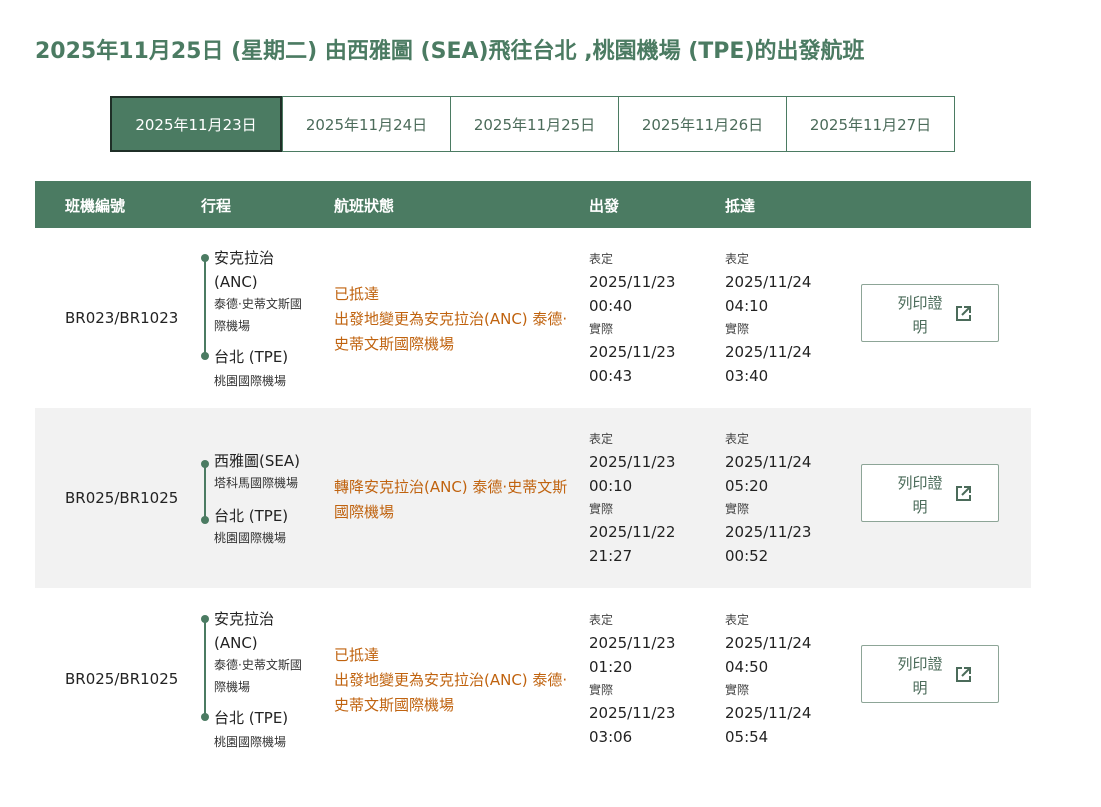  What do you see at coordinates (122, 318) in the screenshot?
I see `flight-number: BR023/BR1023` at bounding box center [122, 318].